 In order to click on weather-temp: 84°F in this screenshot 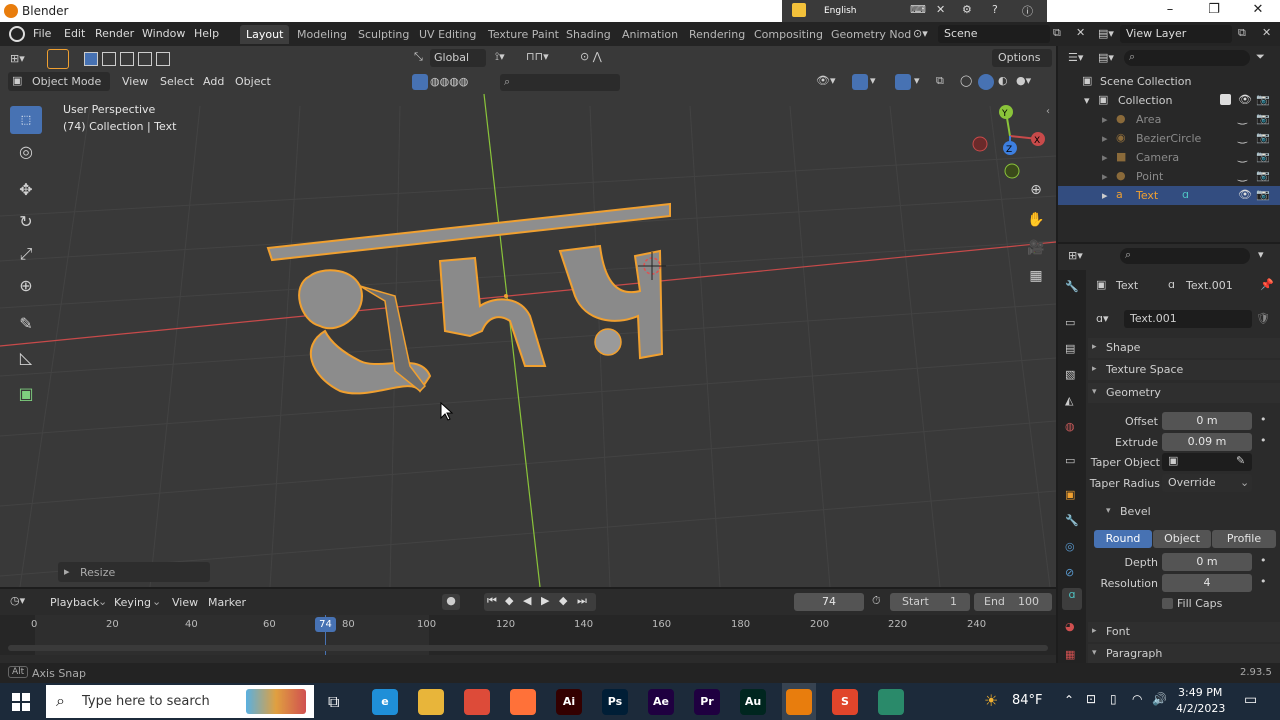, I will do `click(1027, 700)`.